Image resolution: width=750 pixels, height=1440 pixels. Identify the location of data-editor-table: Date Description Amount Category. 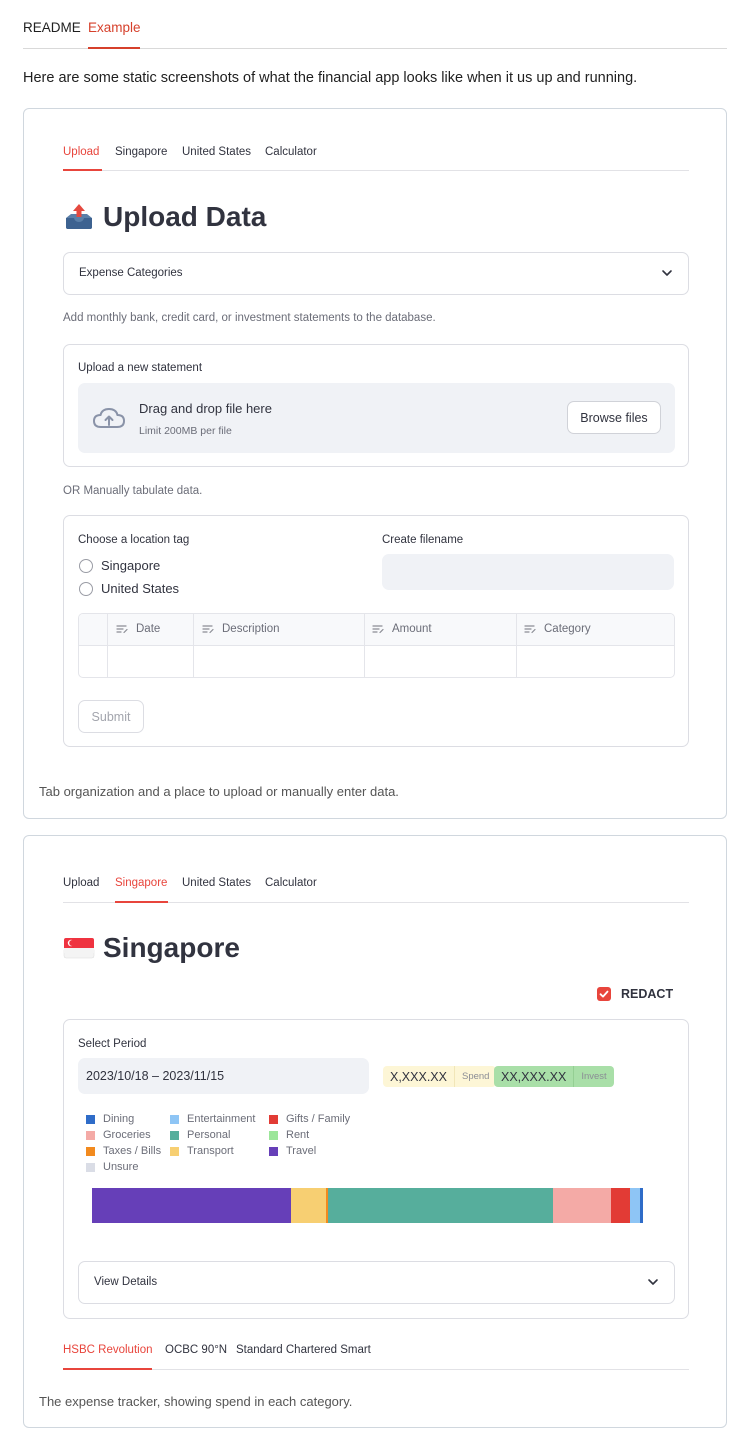
(376, 645).